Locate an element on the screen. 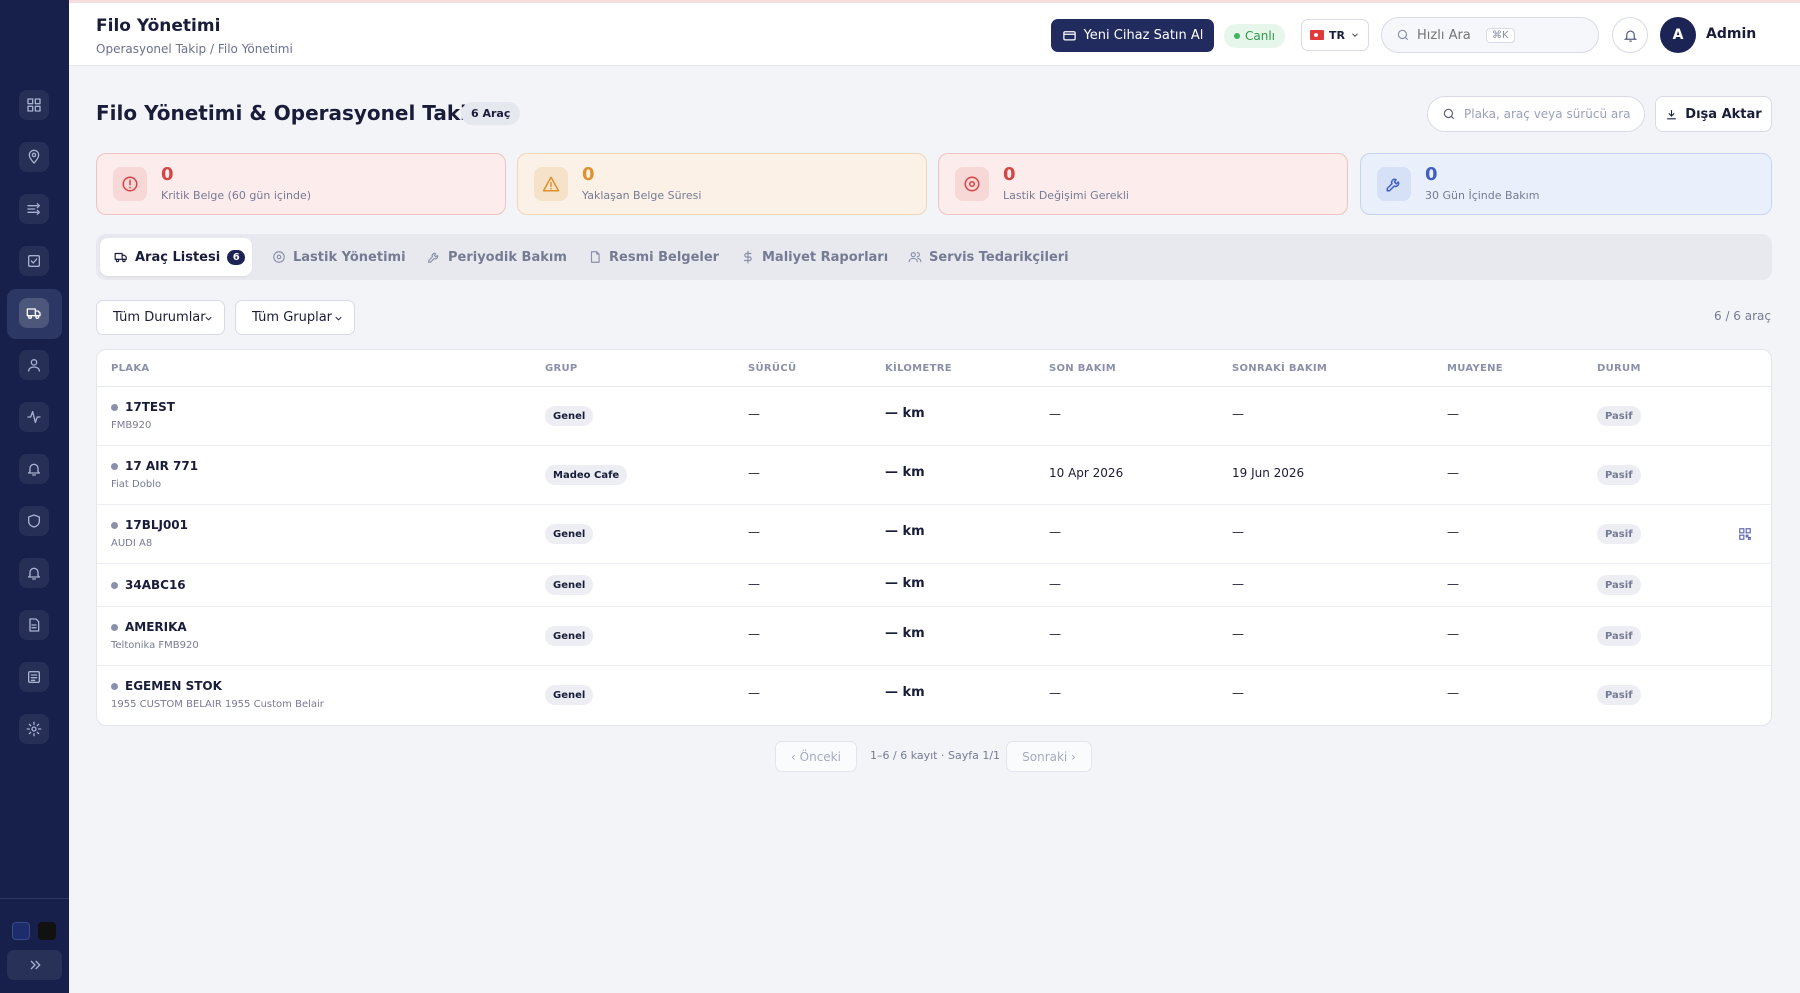 The image size is (1800, 993). stat-card-upcoming-docs: 0 Yaklaşan Belge Süresi is located at coordinates (722, 184).